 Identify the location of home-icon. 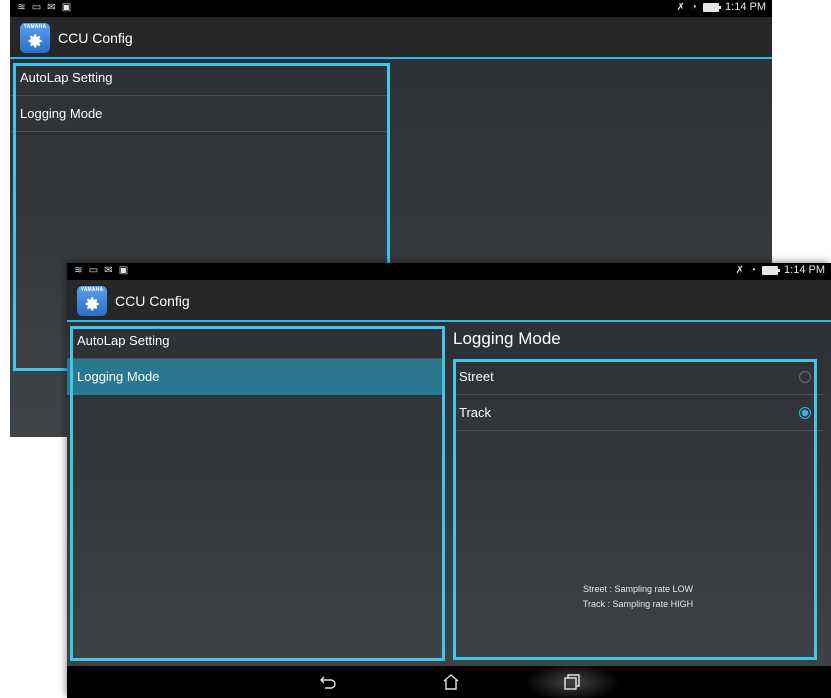
(451, 682).